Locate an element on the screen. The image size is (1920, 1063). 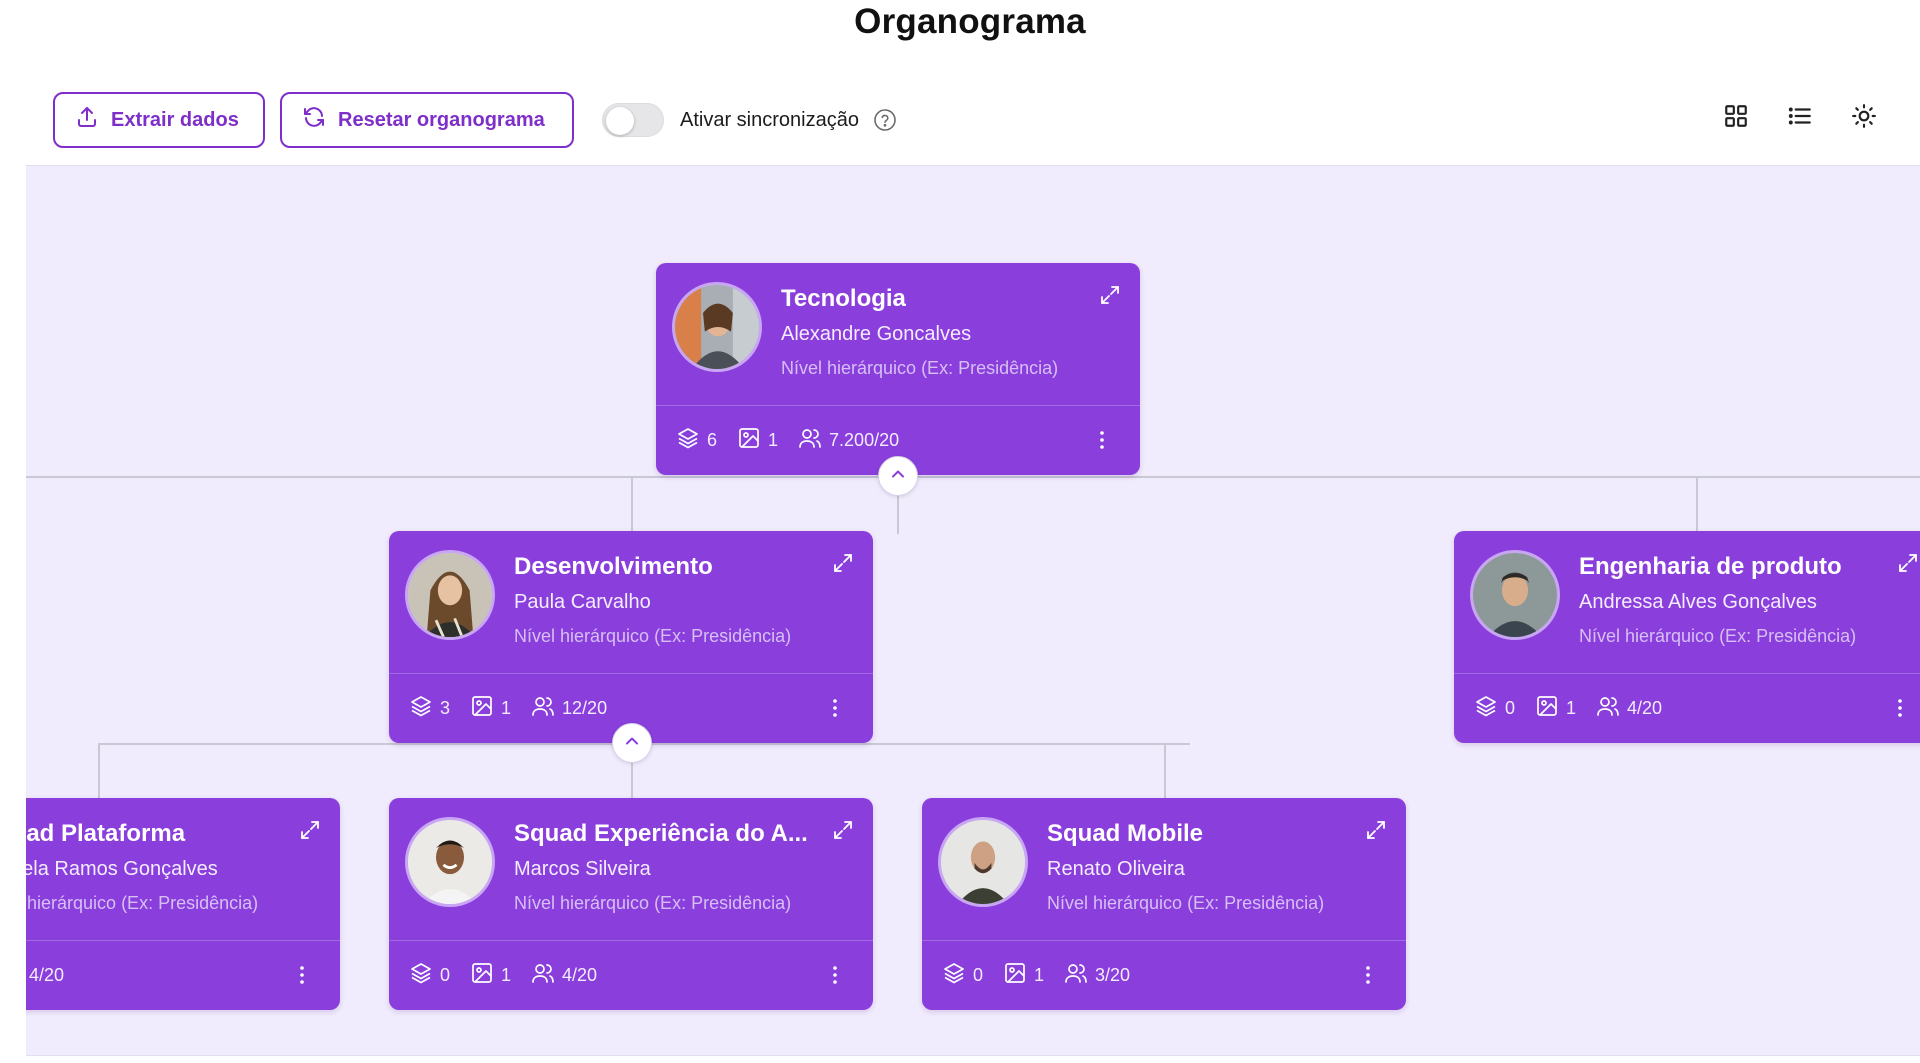
stat-layers: 3 is located at coordinates (429, 708).